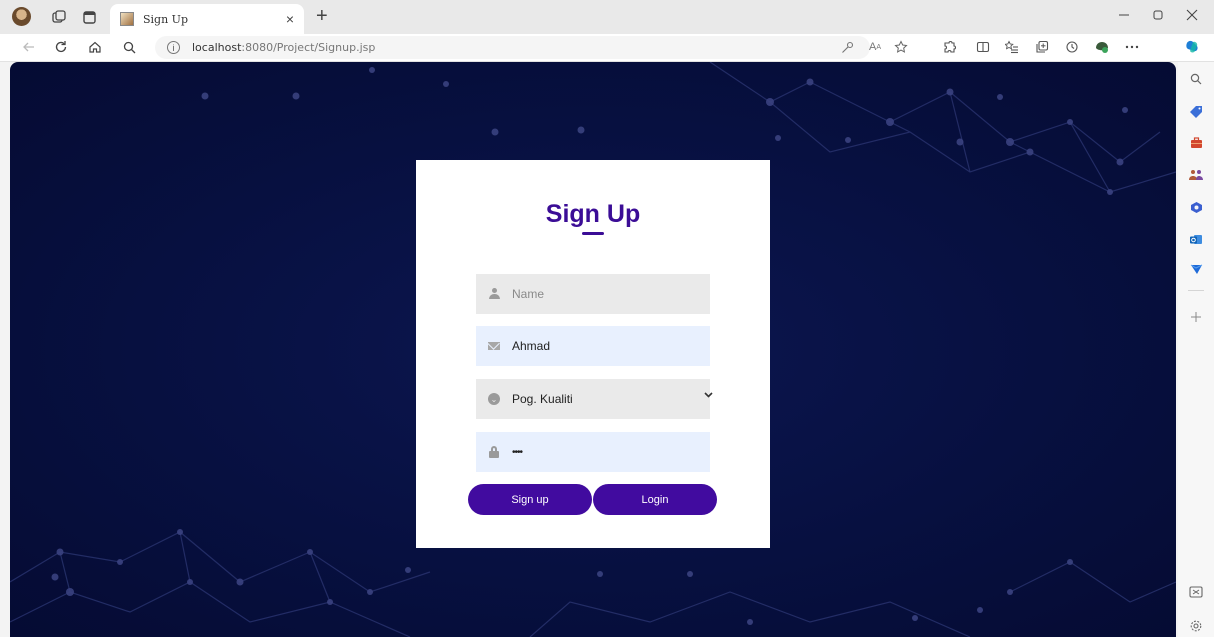 The width and height of the screenshot is (1214, 637). I want to click on email-value: Ahmad, so click(531, 346).